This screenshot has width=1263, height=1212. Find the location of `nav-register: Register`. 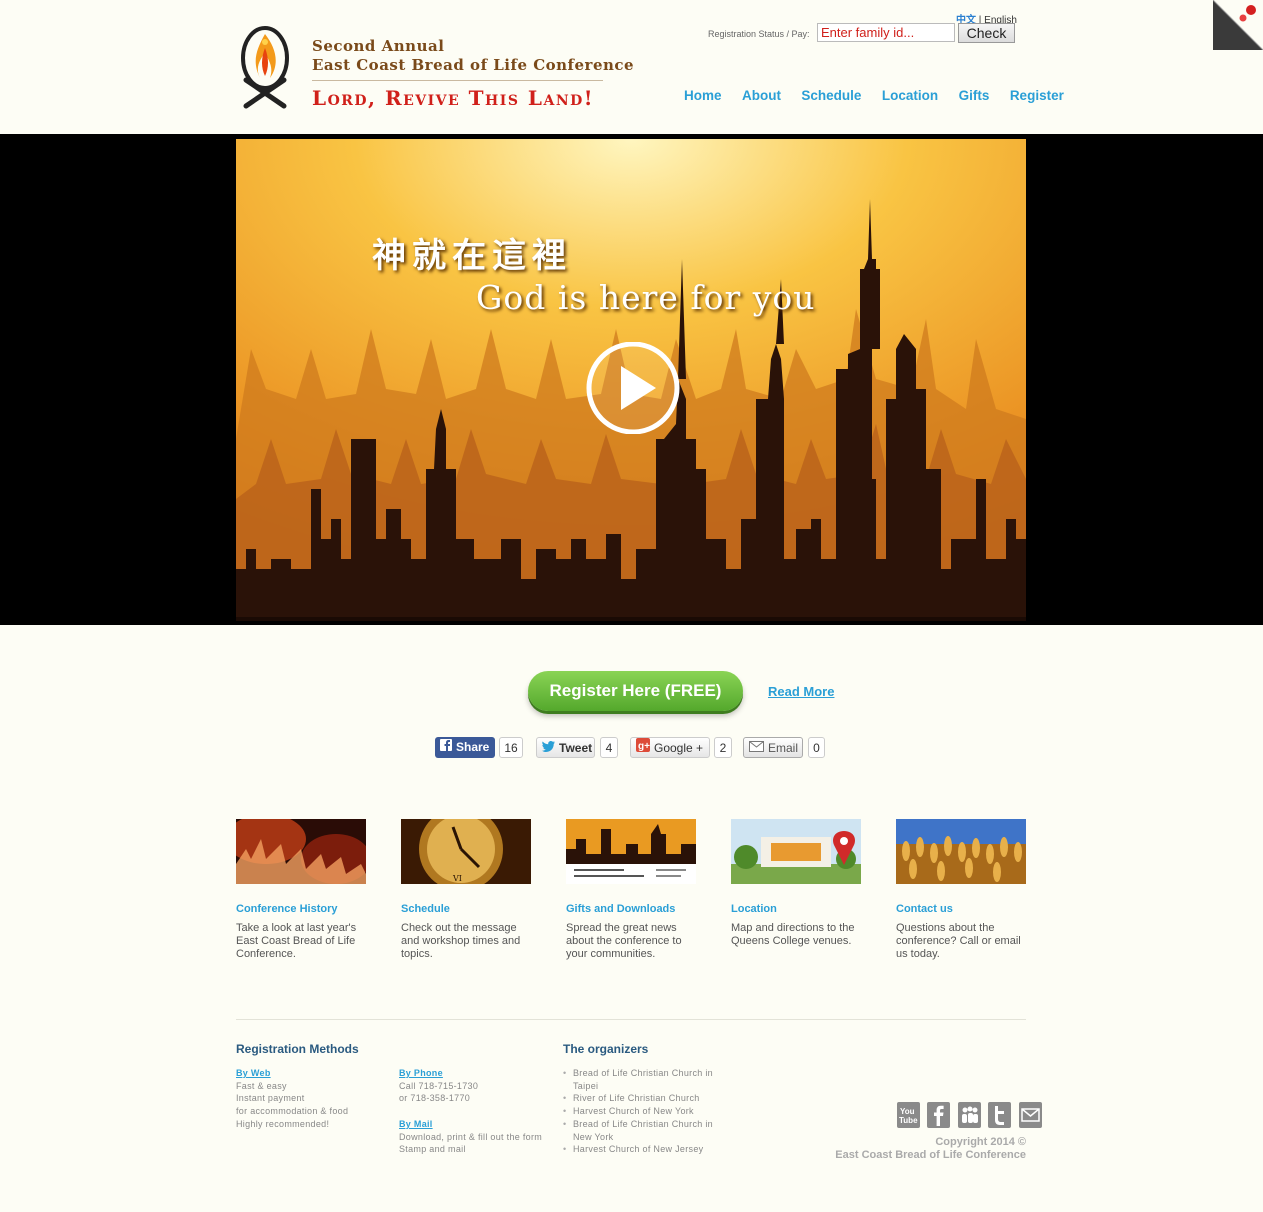

nav-register: Register is located at coordinates (1037, 95).